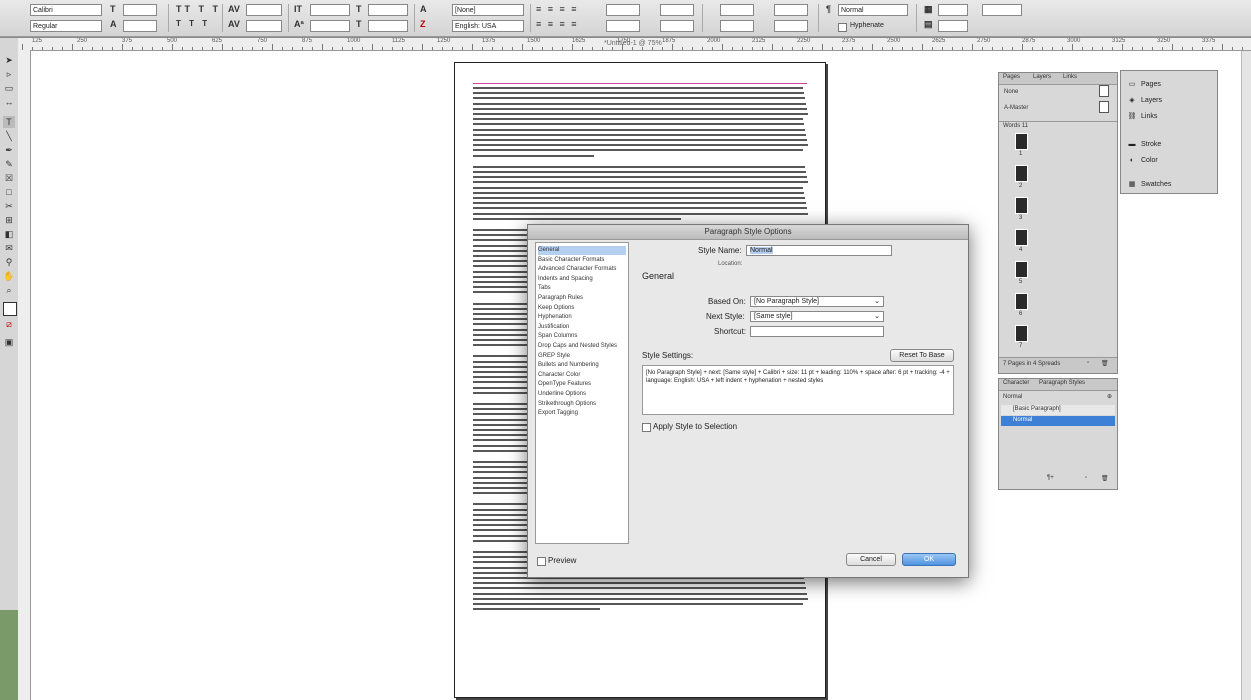 This screenshot has height=700, width=1251. What do you see at coordinates (1058, 410) in the screenshot?
I see `style-item-basic: [Basic Paragraph]` at bounding box center [1058, 410].